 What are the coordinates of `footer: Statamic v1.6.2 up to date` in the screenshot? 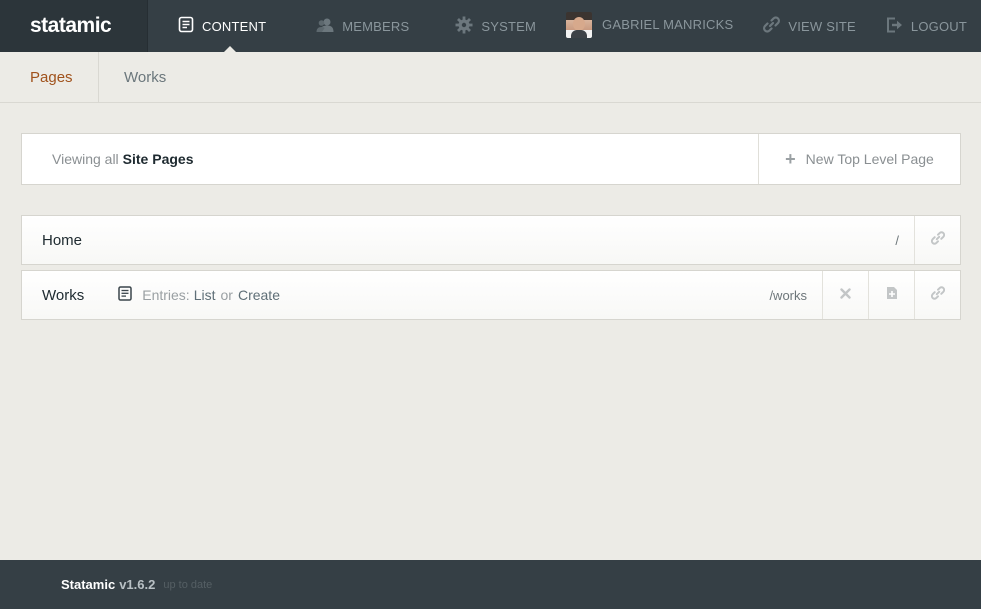 It's located at (490, 584).